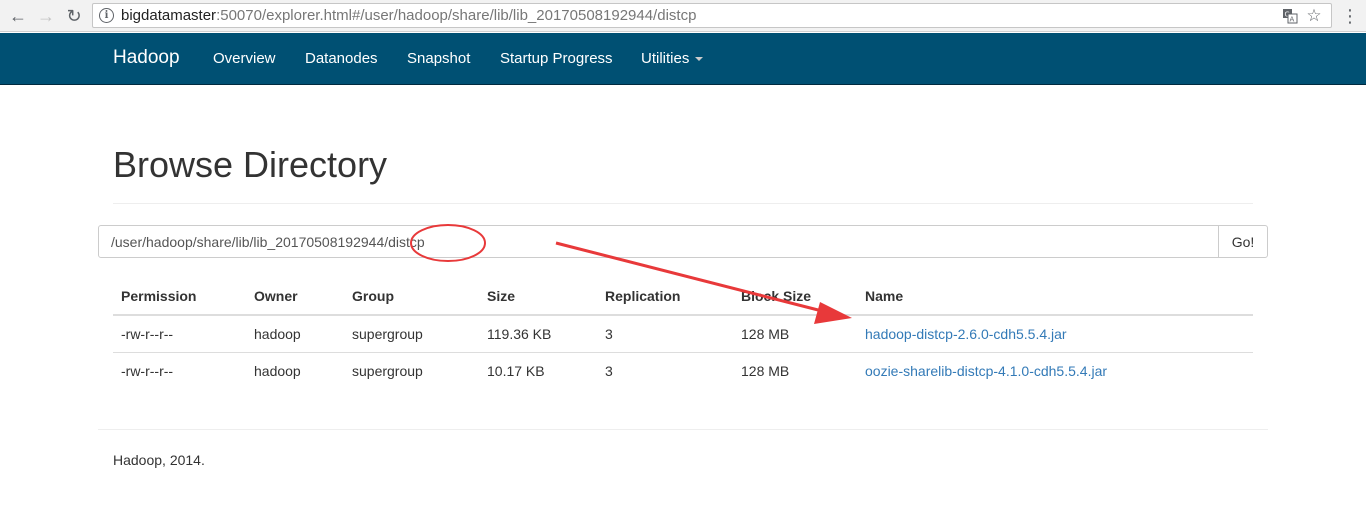 The width and height of the screenshot is (1366, 507). What do you see at coordinates (658, 241) in the screenshot?
I see `directory-path-input` at bounding box center [658, 241].